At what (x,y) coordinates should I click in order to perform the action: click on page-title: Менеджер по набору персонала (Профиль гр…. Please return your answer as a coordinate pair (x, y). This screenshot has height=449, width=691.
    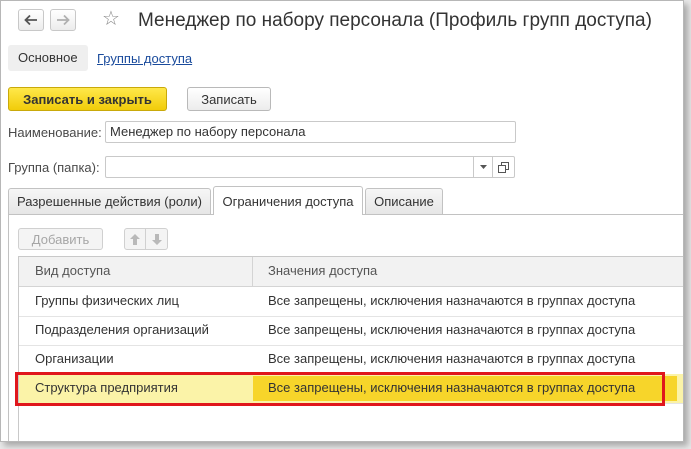
    Looking at the image, I should click on (395, 20).